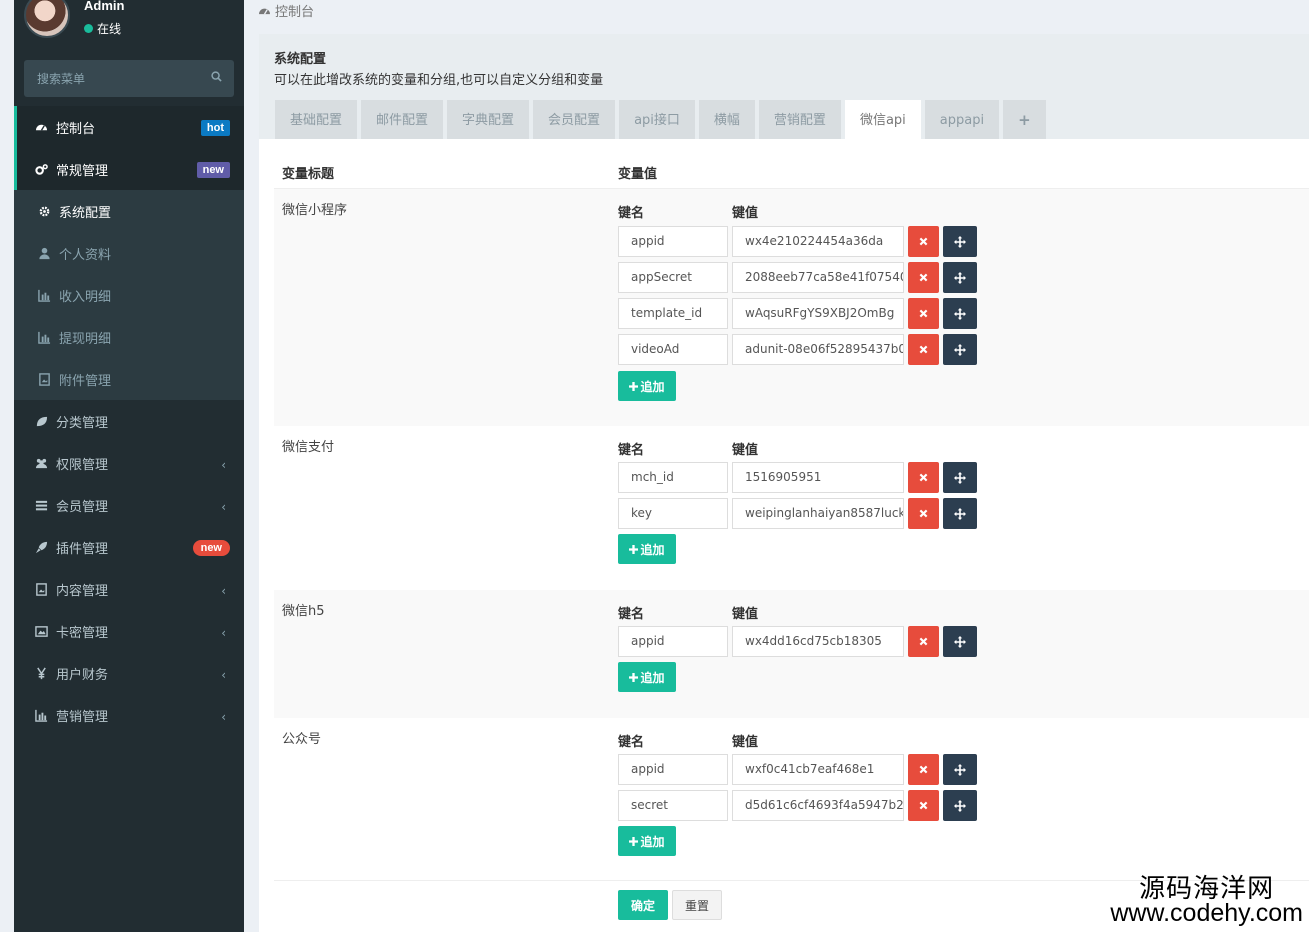  What do you see at coordinates (634, 549) in the screenshot?
I see `plus-icon` at bounding box center [634, 549].